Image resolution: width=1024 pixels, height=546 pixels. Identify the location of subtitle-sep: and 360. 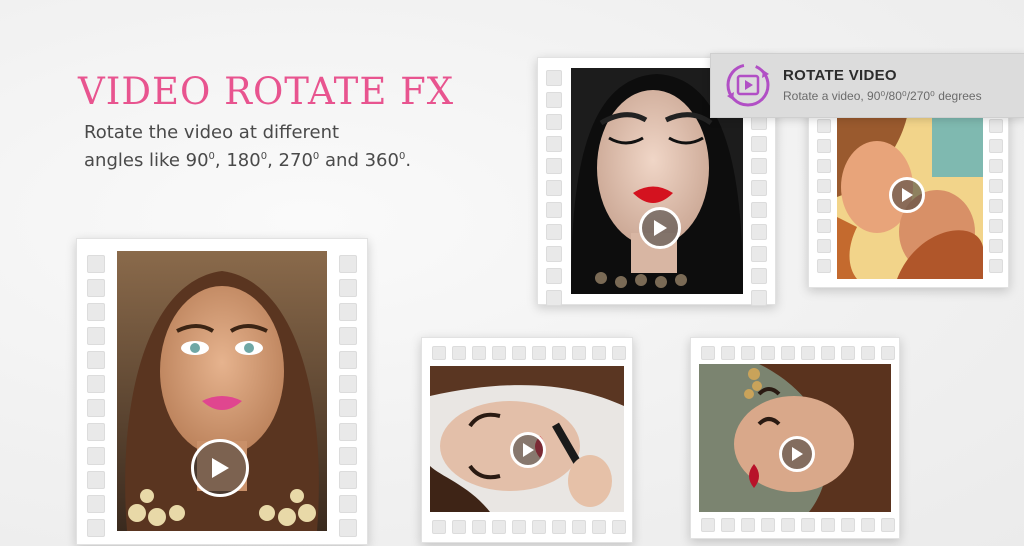
(359, 160).